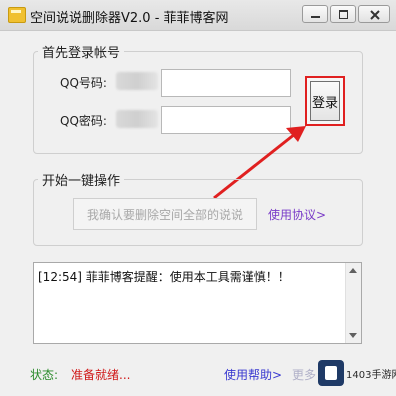 This screenshot has width=396, height=396. What do you see at coordinates (44, 375) in the screenshot?
I see `status-label: 状态:` at bounding box center [44, 375].